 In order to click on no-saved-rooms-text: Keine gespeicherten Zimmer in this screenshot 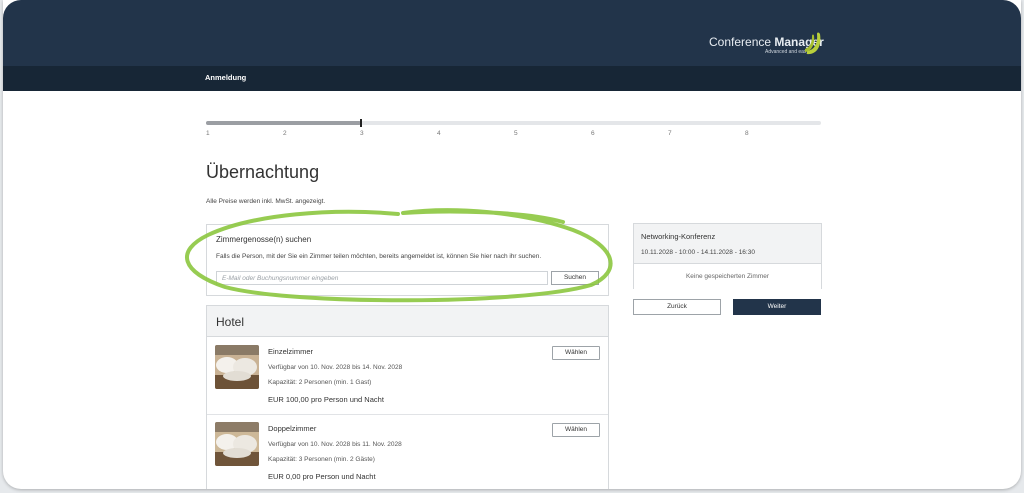, I will do `click(727, 276)`.